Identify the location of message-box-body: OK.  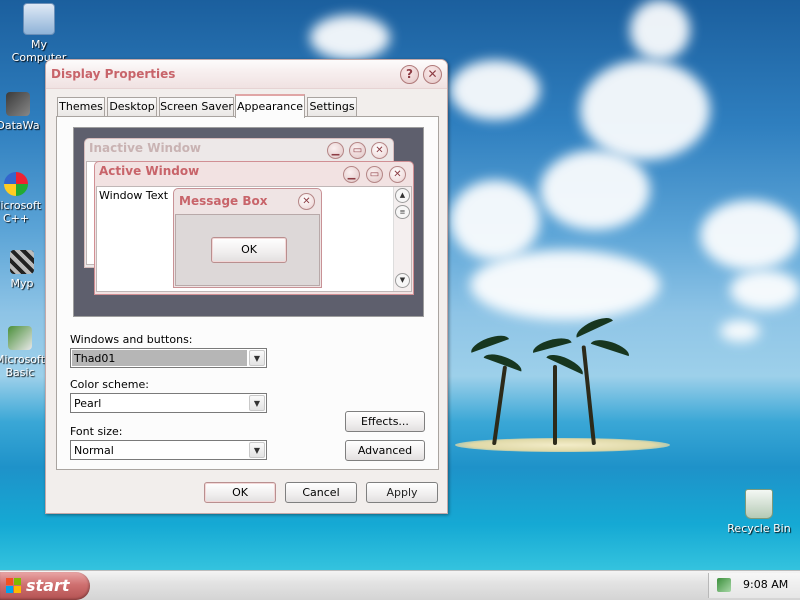
(247, 250).